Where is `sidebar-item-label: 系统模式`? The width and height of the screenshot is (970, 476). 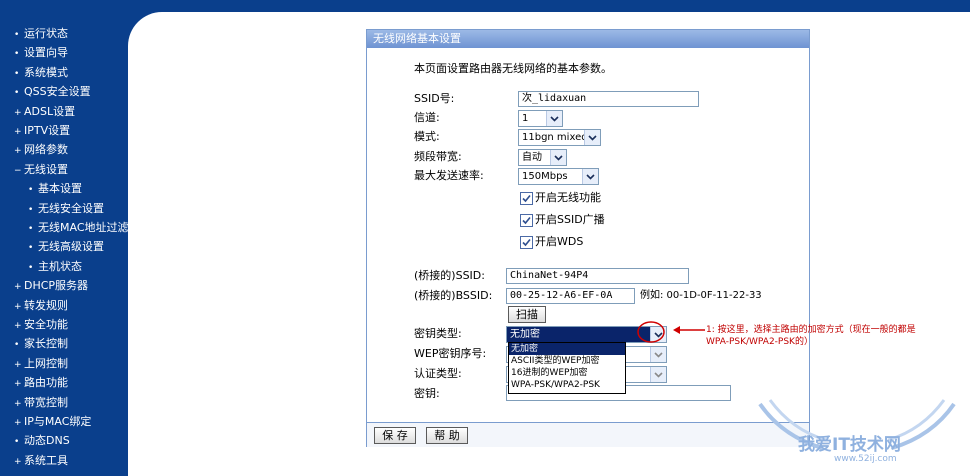
sidebar-item-label: 系统模式 is located at coordinates (46, 72).